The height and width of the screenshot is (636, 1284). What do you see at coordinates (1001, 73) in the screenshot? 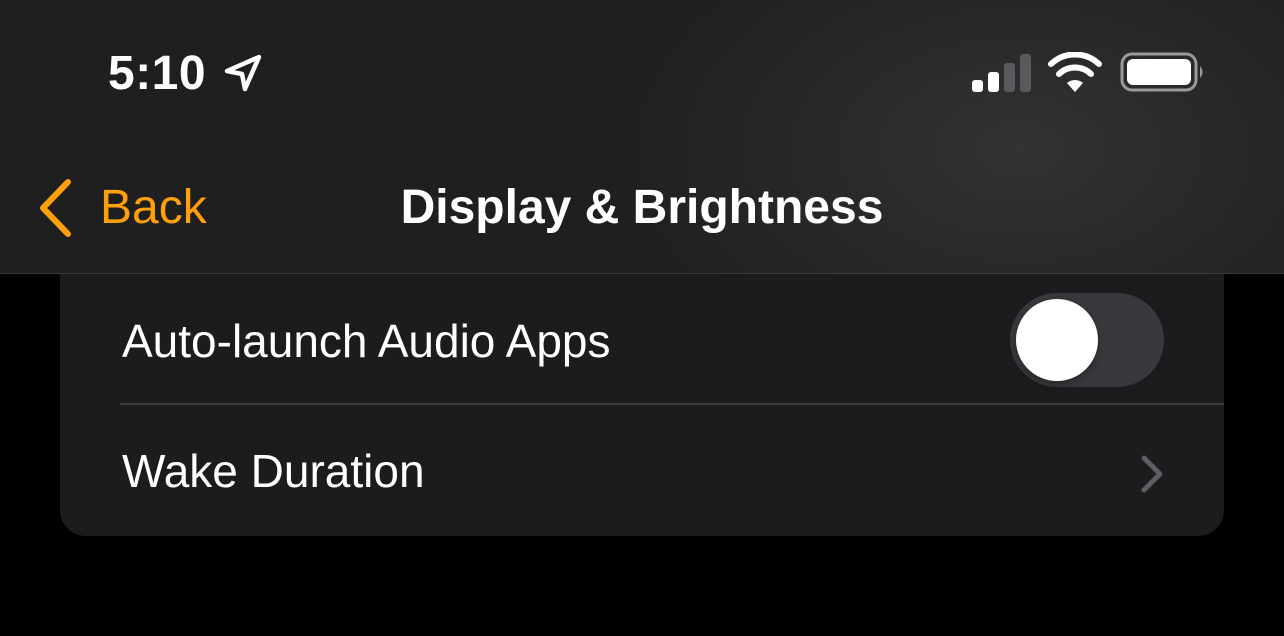
I see `cellular-signal-icon` at bounding box center [1001, 73].